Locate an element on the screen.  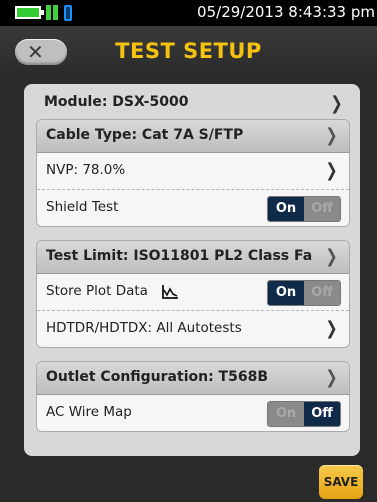
store-plot-label: Store Plot Data is located at coordinates (97, 291).